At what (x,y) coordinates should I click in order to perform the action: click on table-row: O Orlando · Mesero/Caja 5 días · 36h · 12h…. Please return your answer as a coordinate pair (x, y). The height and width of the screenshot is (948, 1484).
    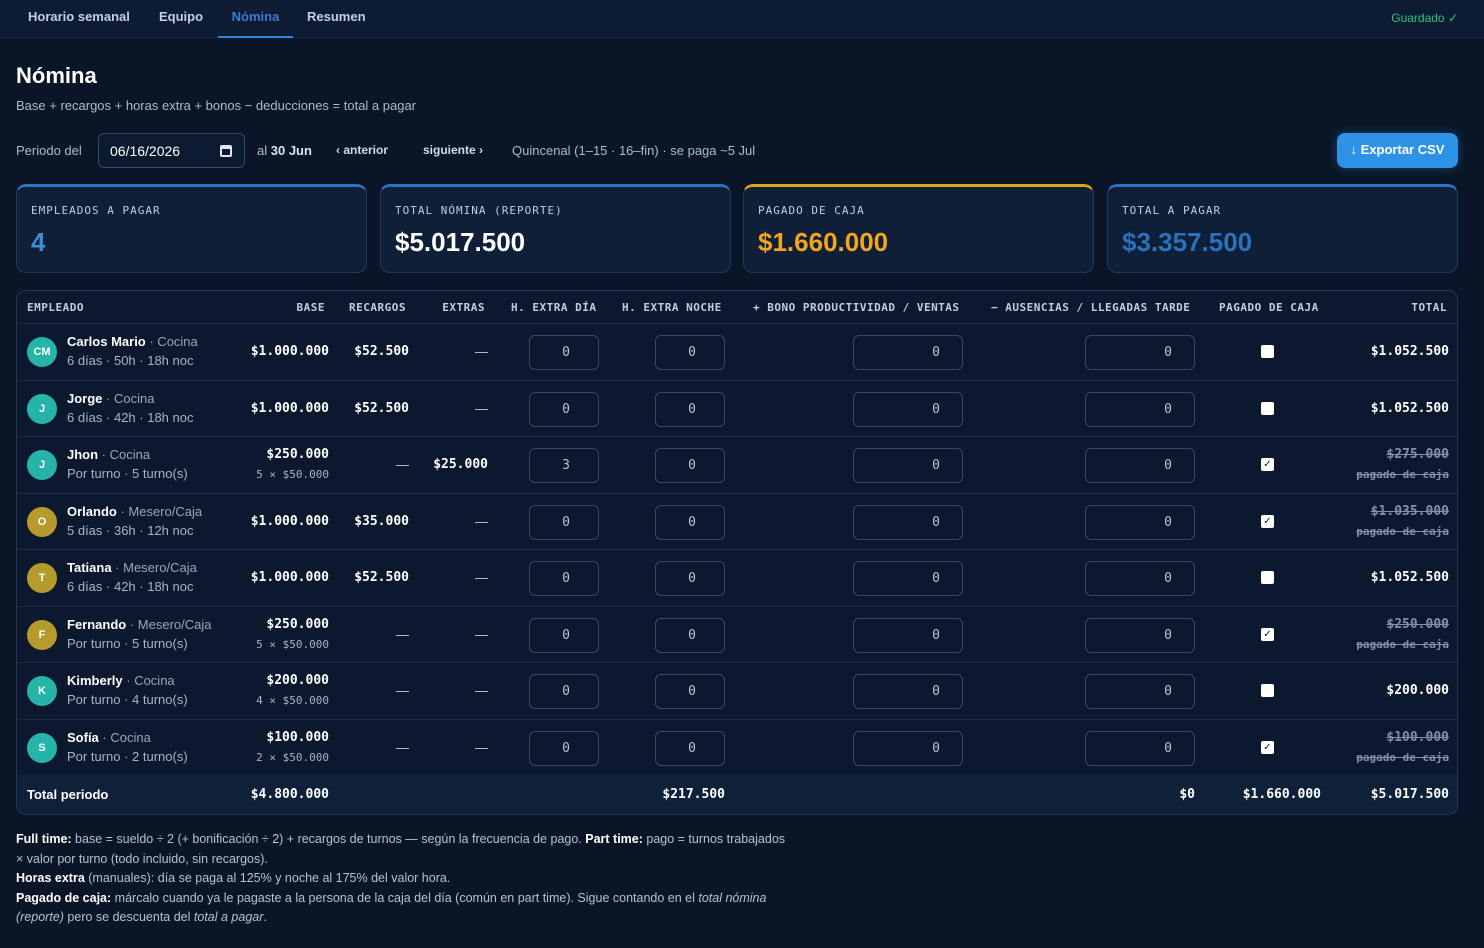
    Looking at the image, I should click on (737, 520).